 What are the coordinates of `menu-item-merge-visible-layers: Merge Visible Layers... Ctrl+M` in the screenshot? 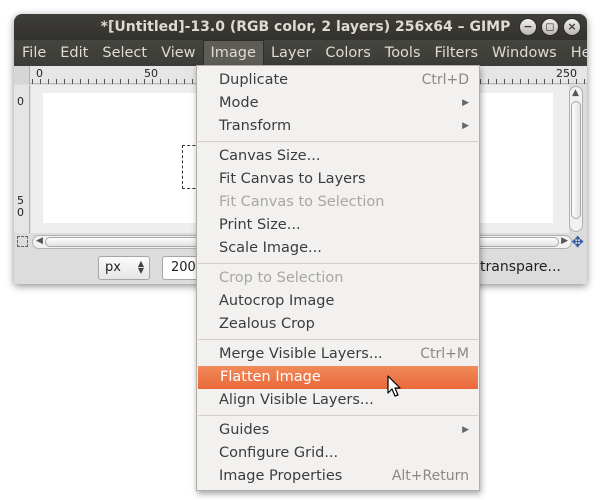 It's located at (338, 354).